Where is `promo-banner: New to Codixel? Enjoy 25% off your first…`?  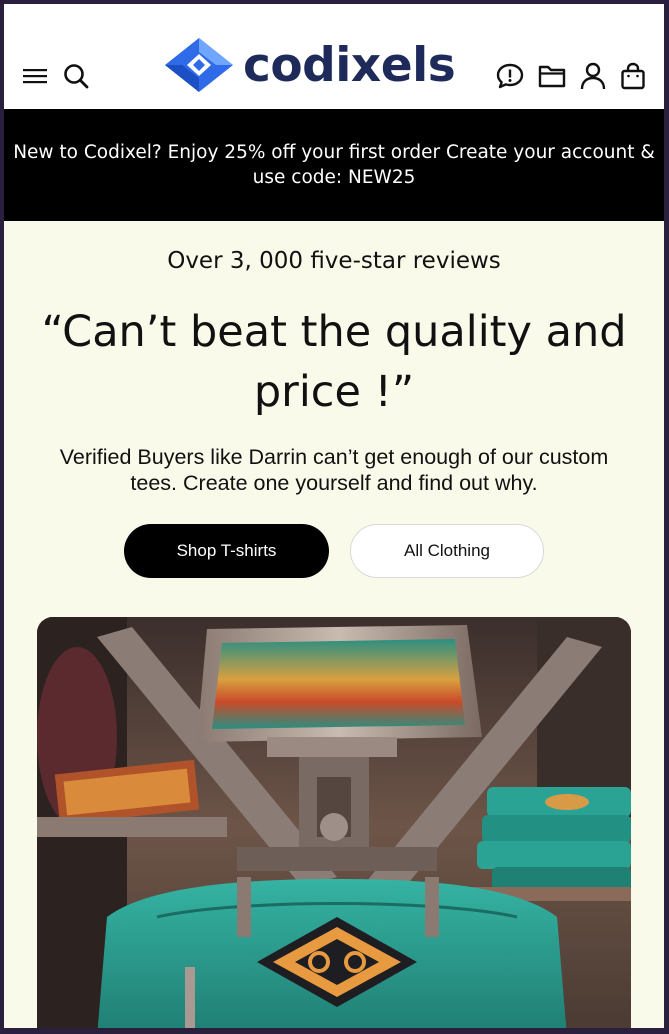 promo-banner: New to Codixel? Enjoy 25% off your first… is located at coordinates (334, 165).